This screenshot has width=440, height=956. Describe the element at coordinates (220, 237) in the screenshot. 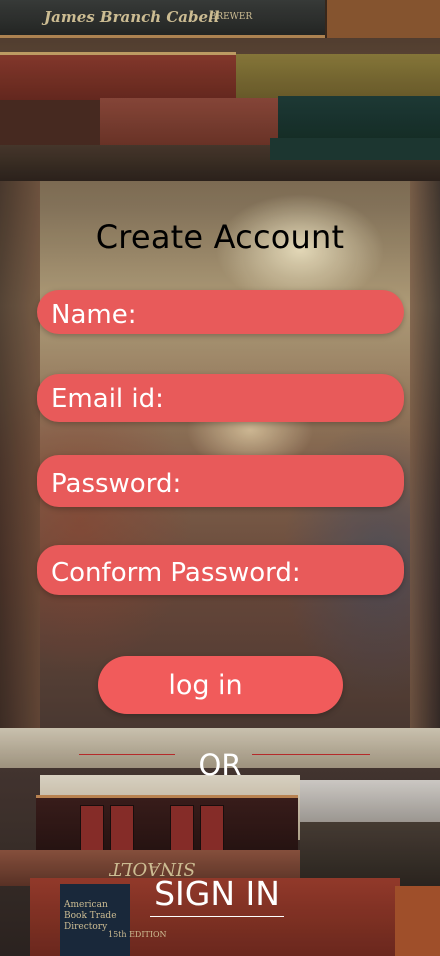

I see `page-title: Create Account` at that location.